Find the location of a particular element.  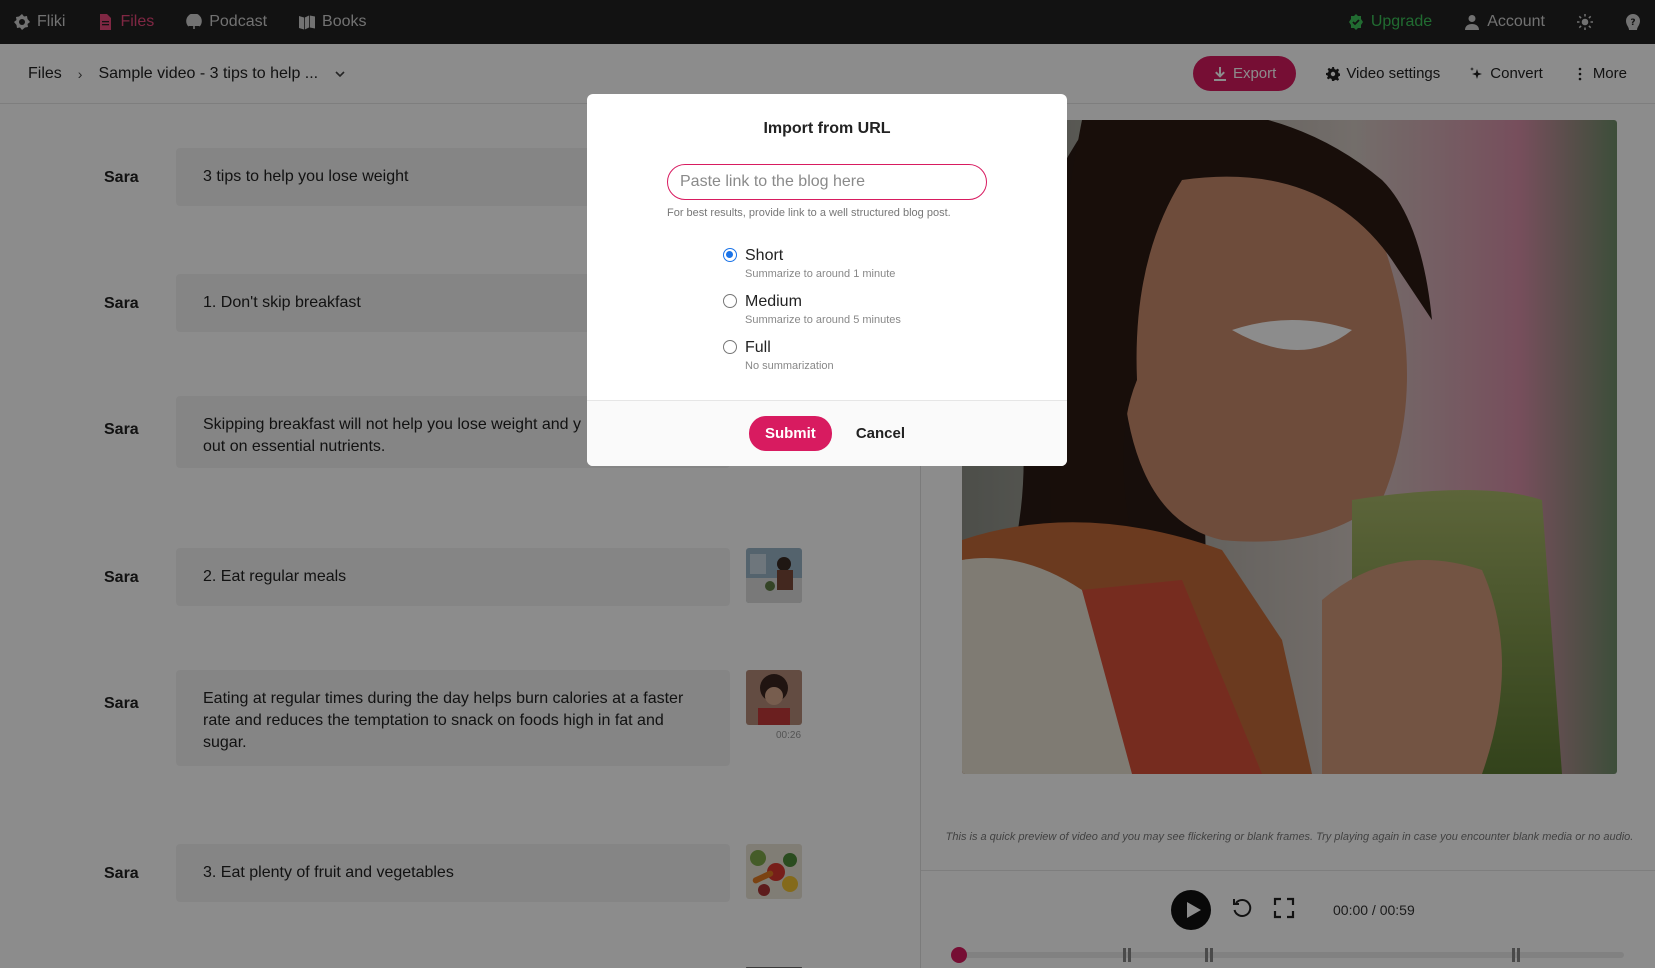

option-short: Short Summarize to around 1 minute is located at coordinates (809, 263).